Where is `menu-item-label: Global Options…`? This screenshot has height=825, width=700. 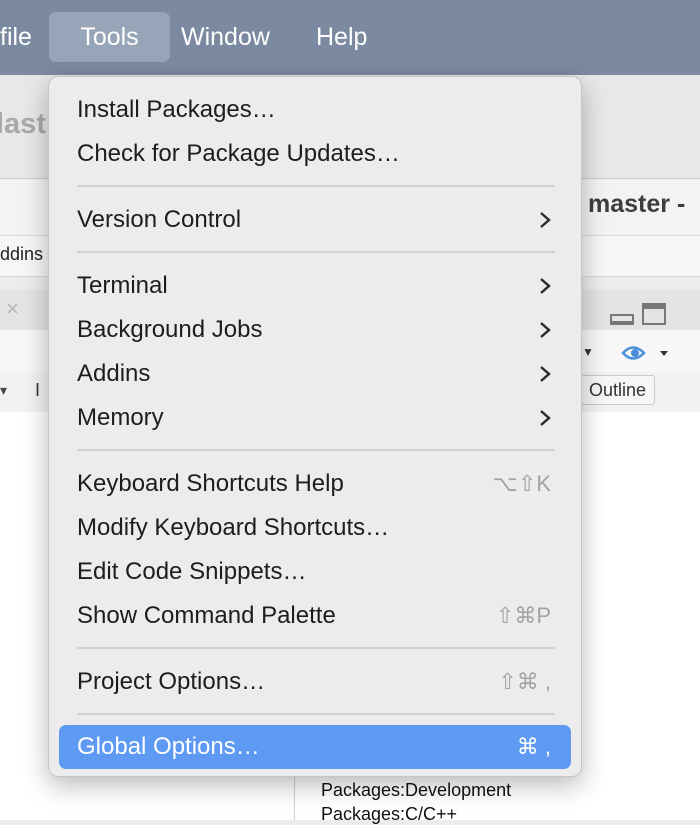 menu-item-label: Global Options… is located at coordinates (168, 746).